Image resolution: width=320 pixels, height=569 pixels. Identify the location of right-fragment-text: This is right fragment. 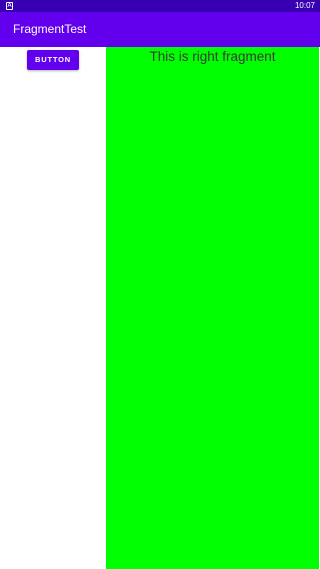
(212, 56).